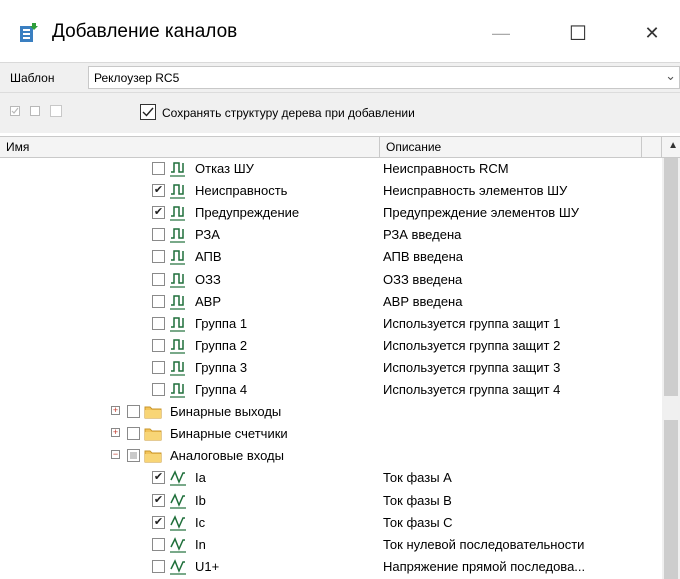  Describe the element at coordinates (423, 301) in the screenshot. I see `row-description: АВР введена` at that location.